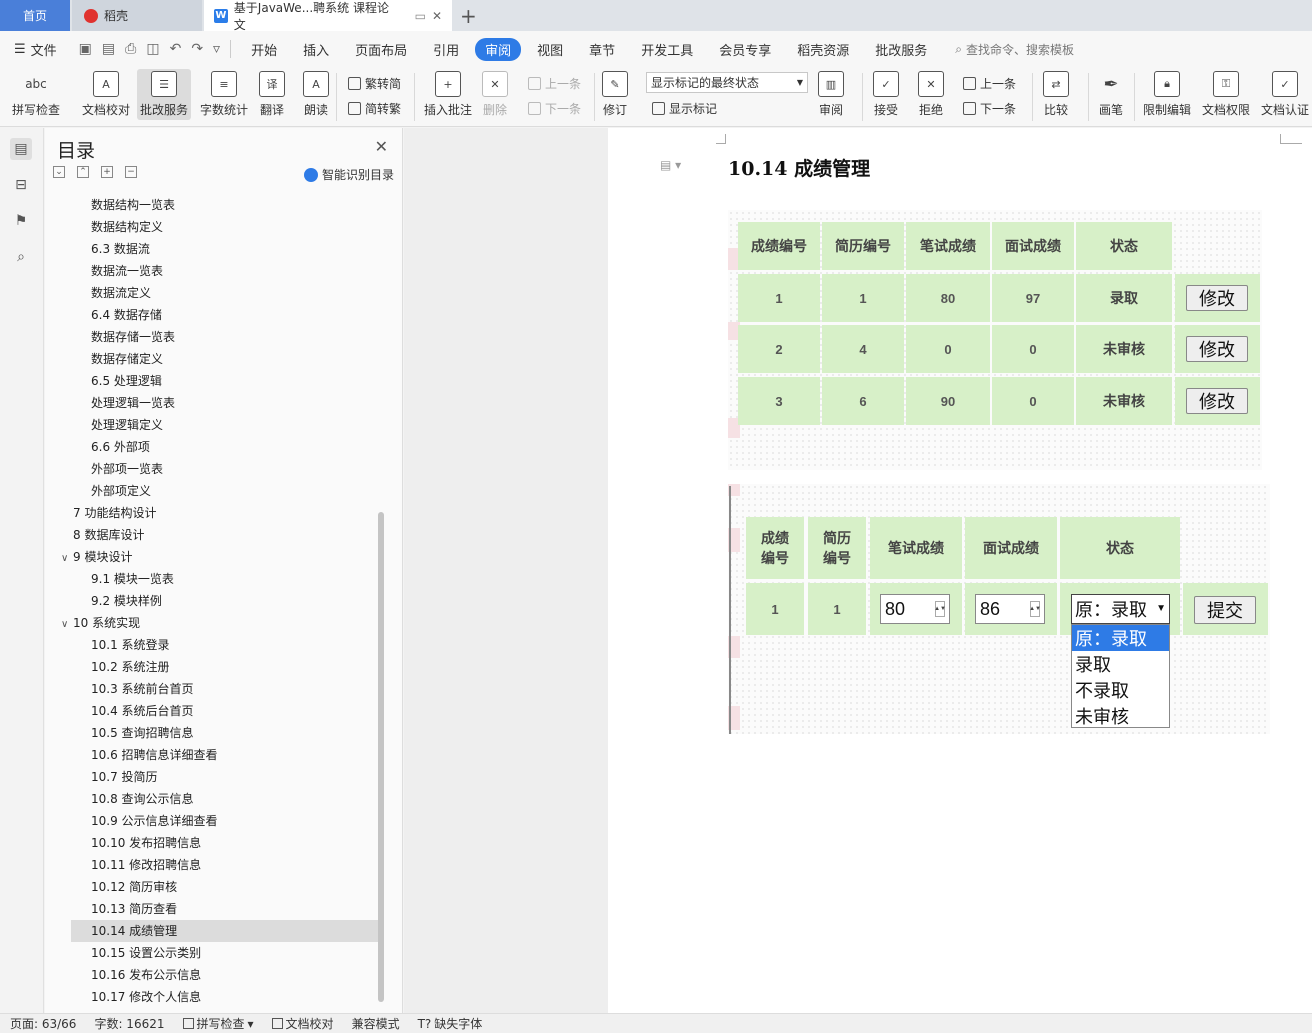  I want to click on menu-insert: 插入, so click(316, 49).